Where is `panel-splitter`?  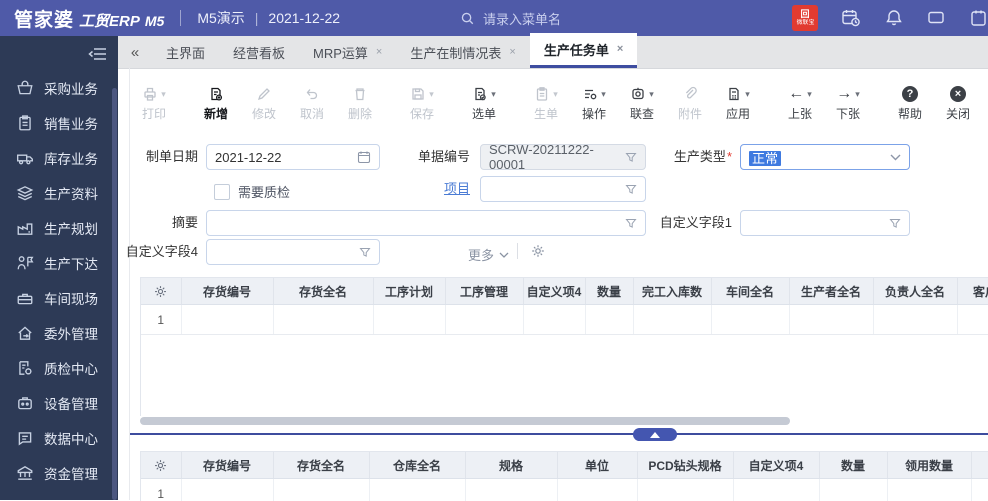 panel-splitter is located at coordinates (559, 434).